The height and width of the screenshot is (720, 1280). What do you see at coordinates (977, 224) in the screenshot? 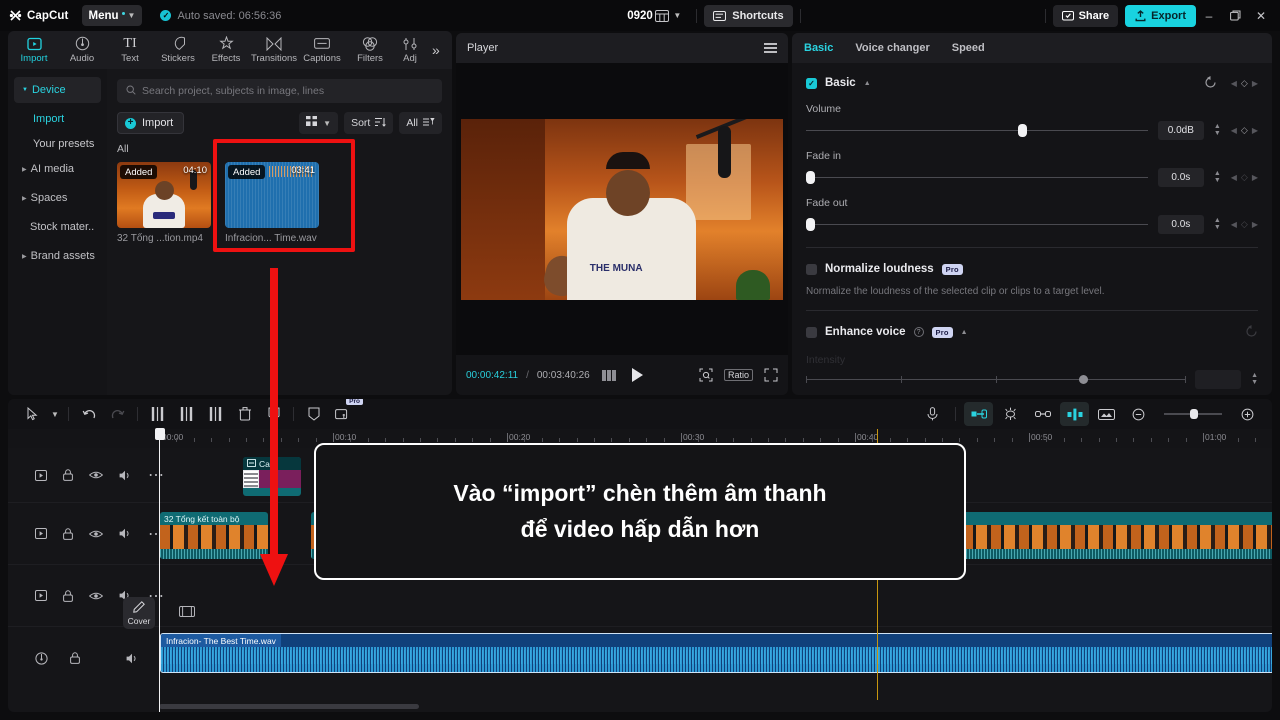
I see `fade-out-slider` at bounding box center [977, 224].